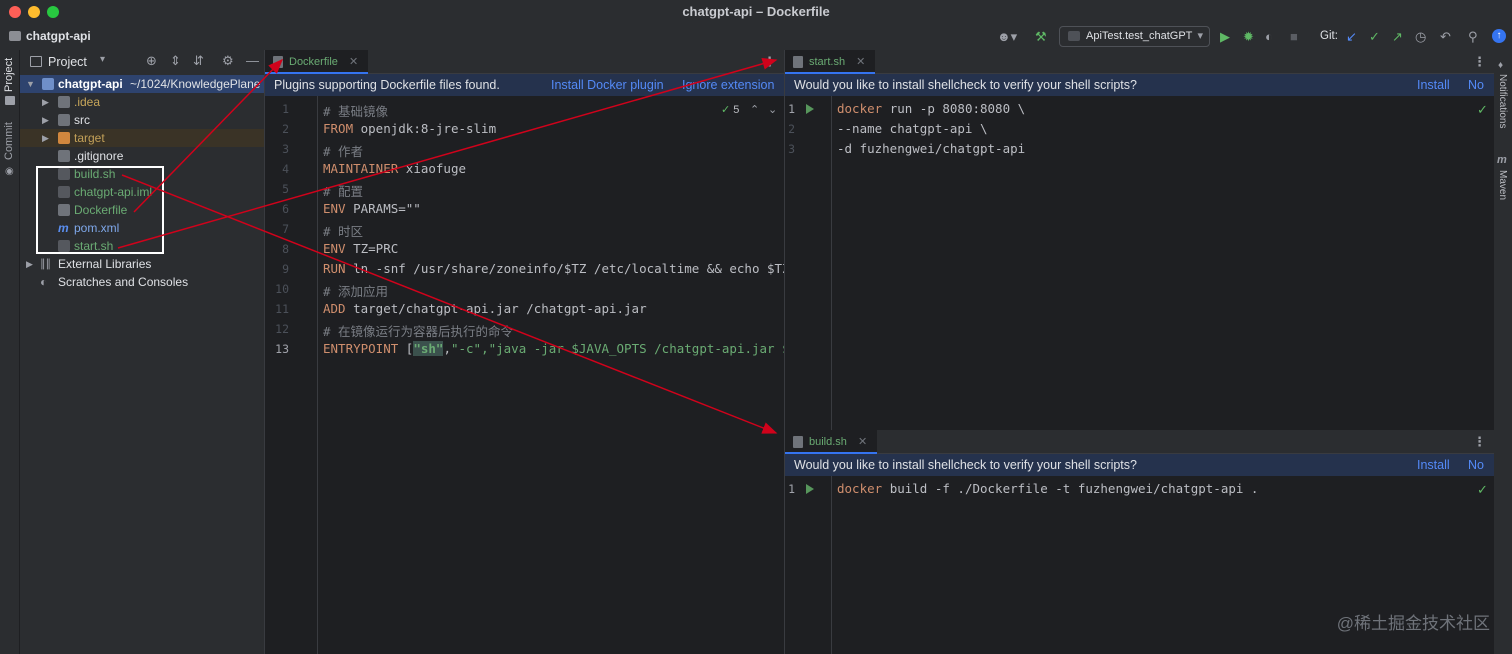  Describe the element at coordinates (355, 110) in the screenshot. I see `code-line: # 基础镜像` at that location.